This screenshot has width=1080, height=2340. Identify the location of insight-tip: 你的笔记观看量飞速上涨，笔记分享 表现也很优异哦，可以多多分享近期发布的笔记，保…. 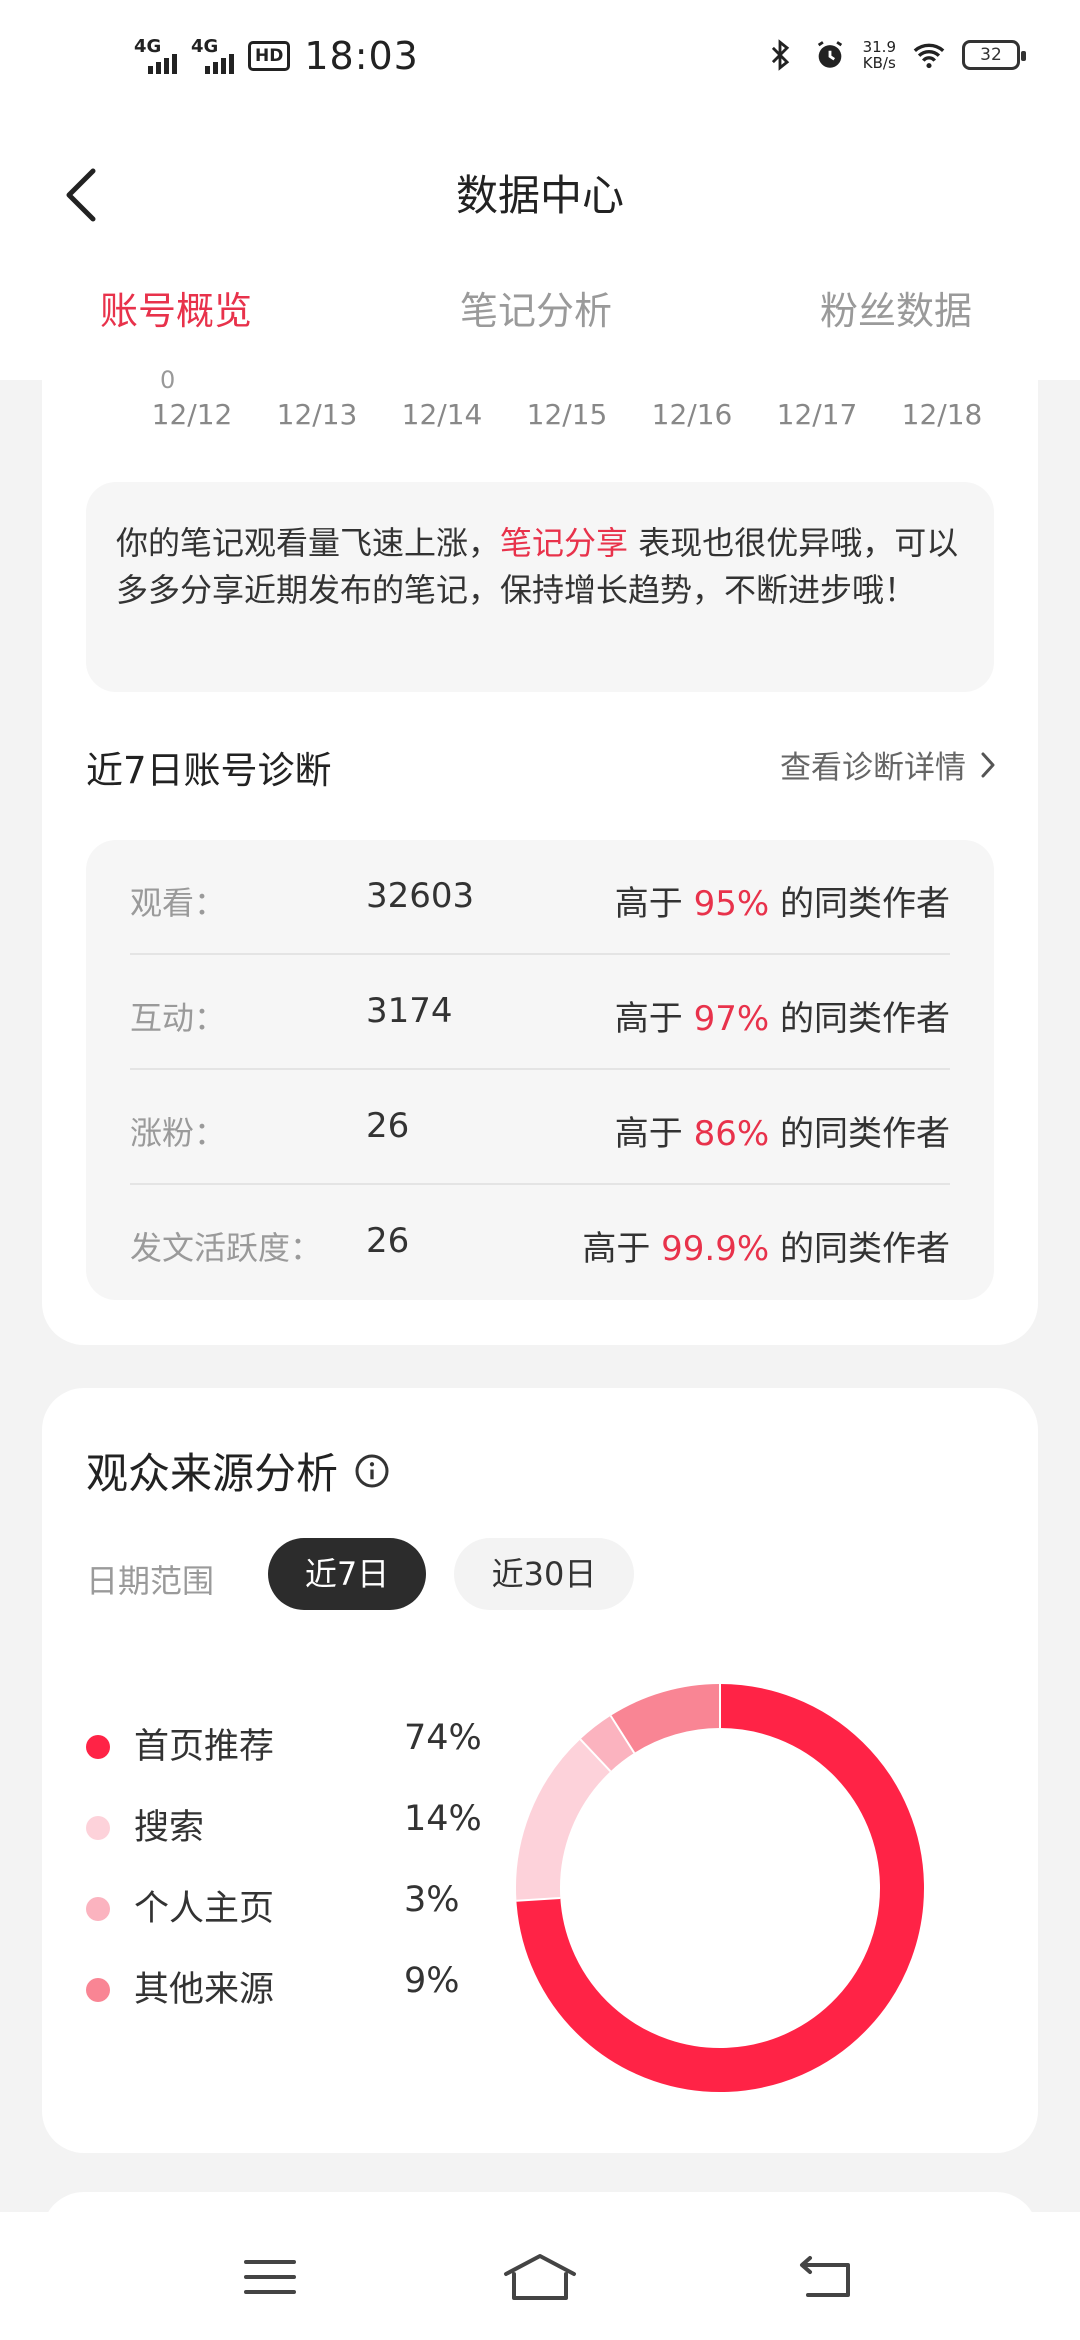
(540, 587).